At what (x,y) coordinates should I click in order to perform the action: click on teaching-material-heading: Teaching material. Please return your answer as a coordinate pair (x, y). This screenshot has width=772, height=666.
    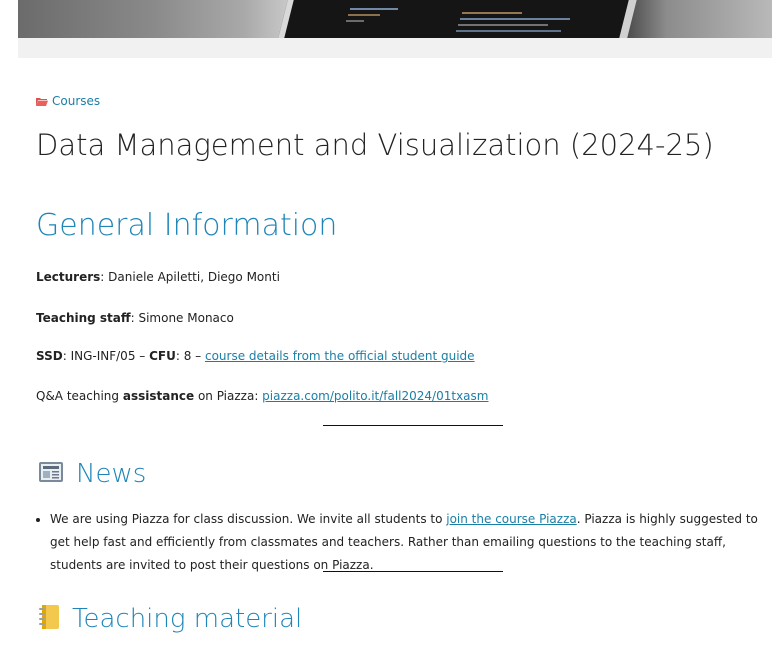
    Looking at the image, I should click on (187, 619).